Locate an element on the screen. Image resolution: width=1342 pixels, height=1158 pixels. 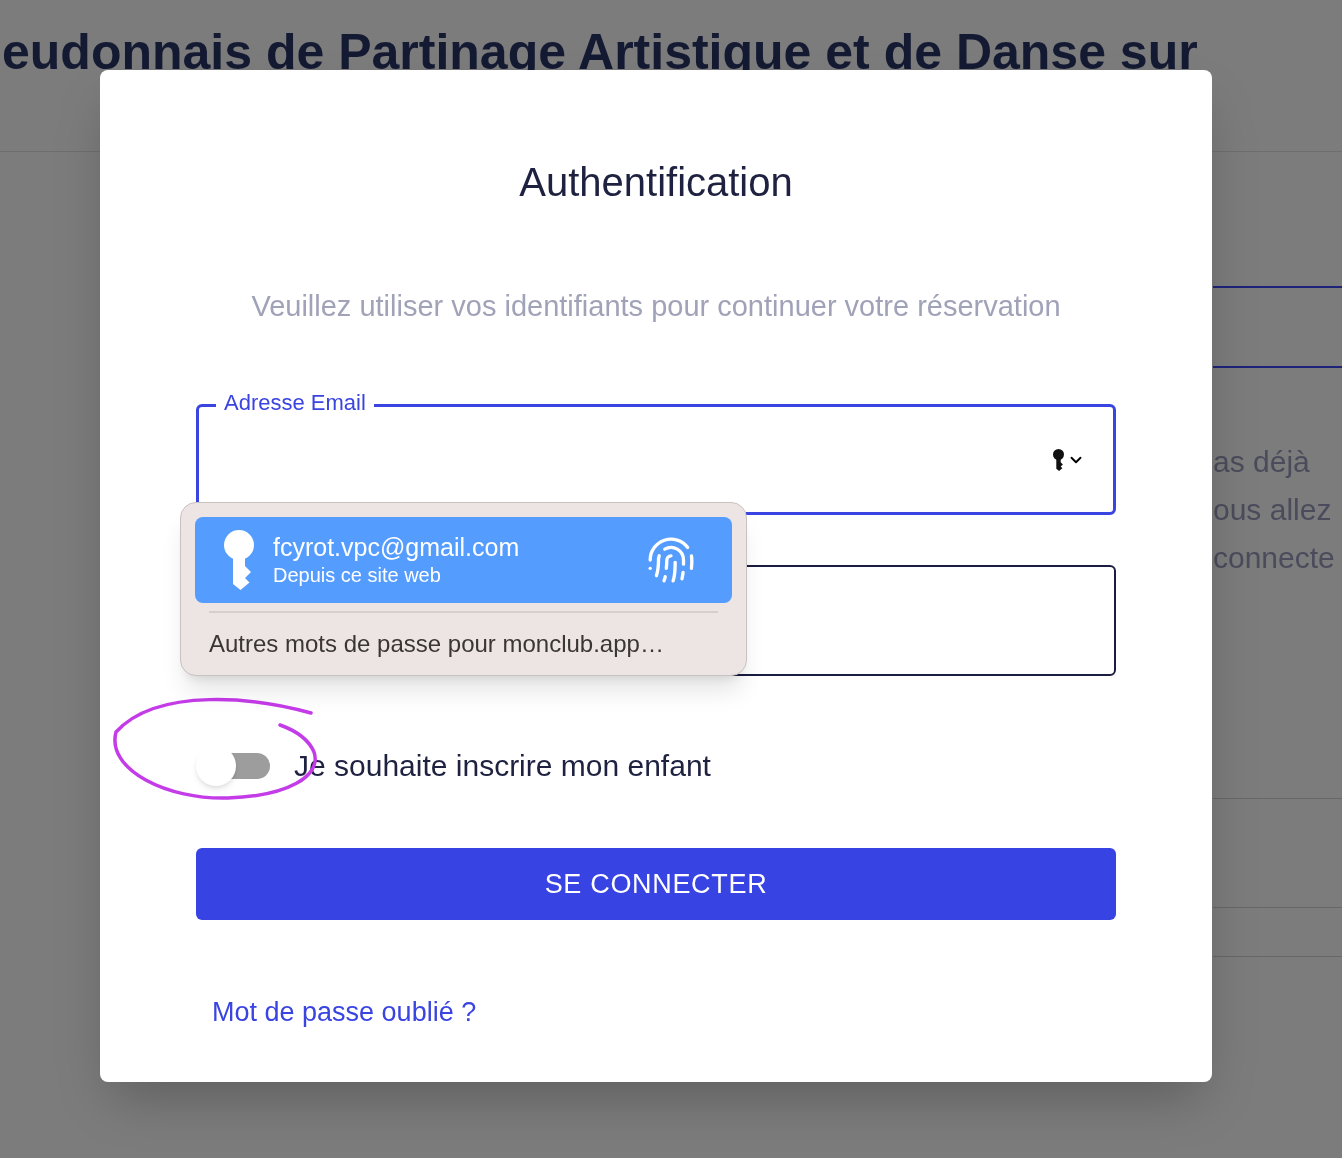
forgot-password-link: Mot de passe oublié ? is located at coordinates (344, 1012).